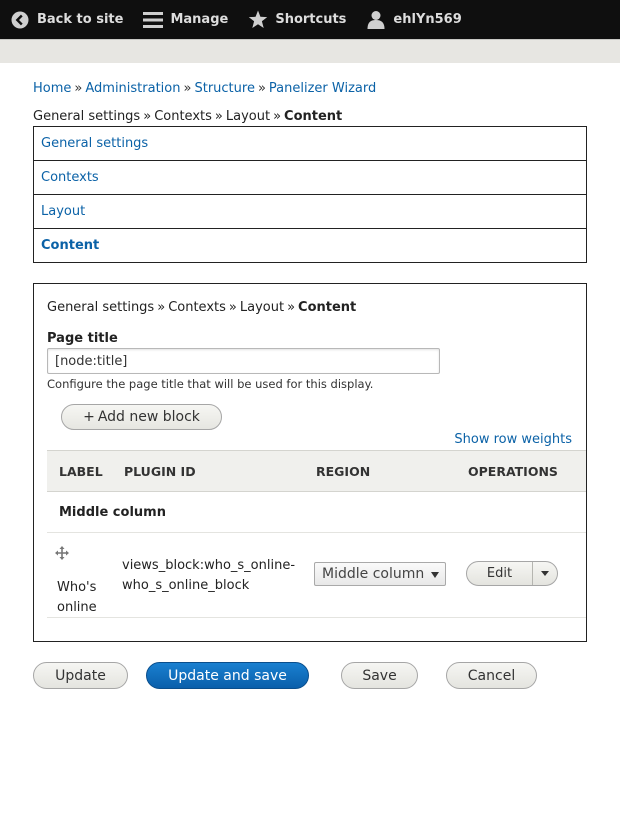 The width and height of the screenshot is (620, 837). What do you see at coordinates (316, 512) in the screenshot?
I see `region-group-row: Middle column` at bounding box center [316, 512].